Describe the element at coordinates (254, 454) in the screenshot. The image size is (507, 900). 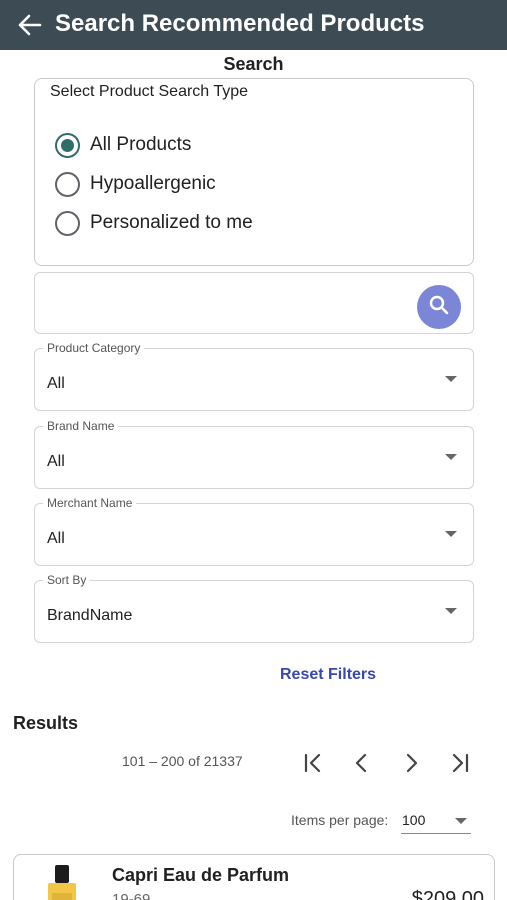
I see `brand-name-select: Brand Name All` at that location.